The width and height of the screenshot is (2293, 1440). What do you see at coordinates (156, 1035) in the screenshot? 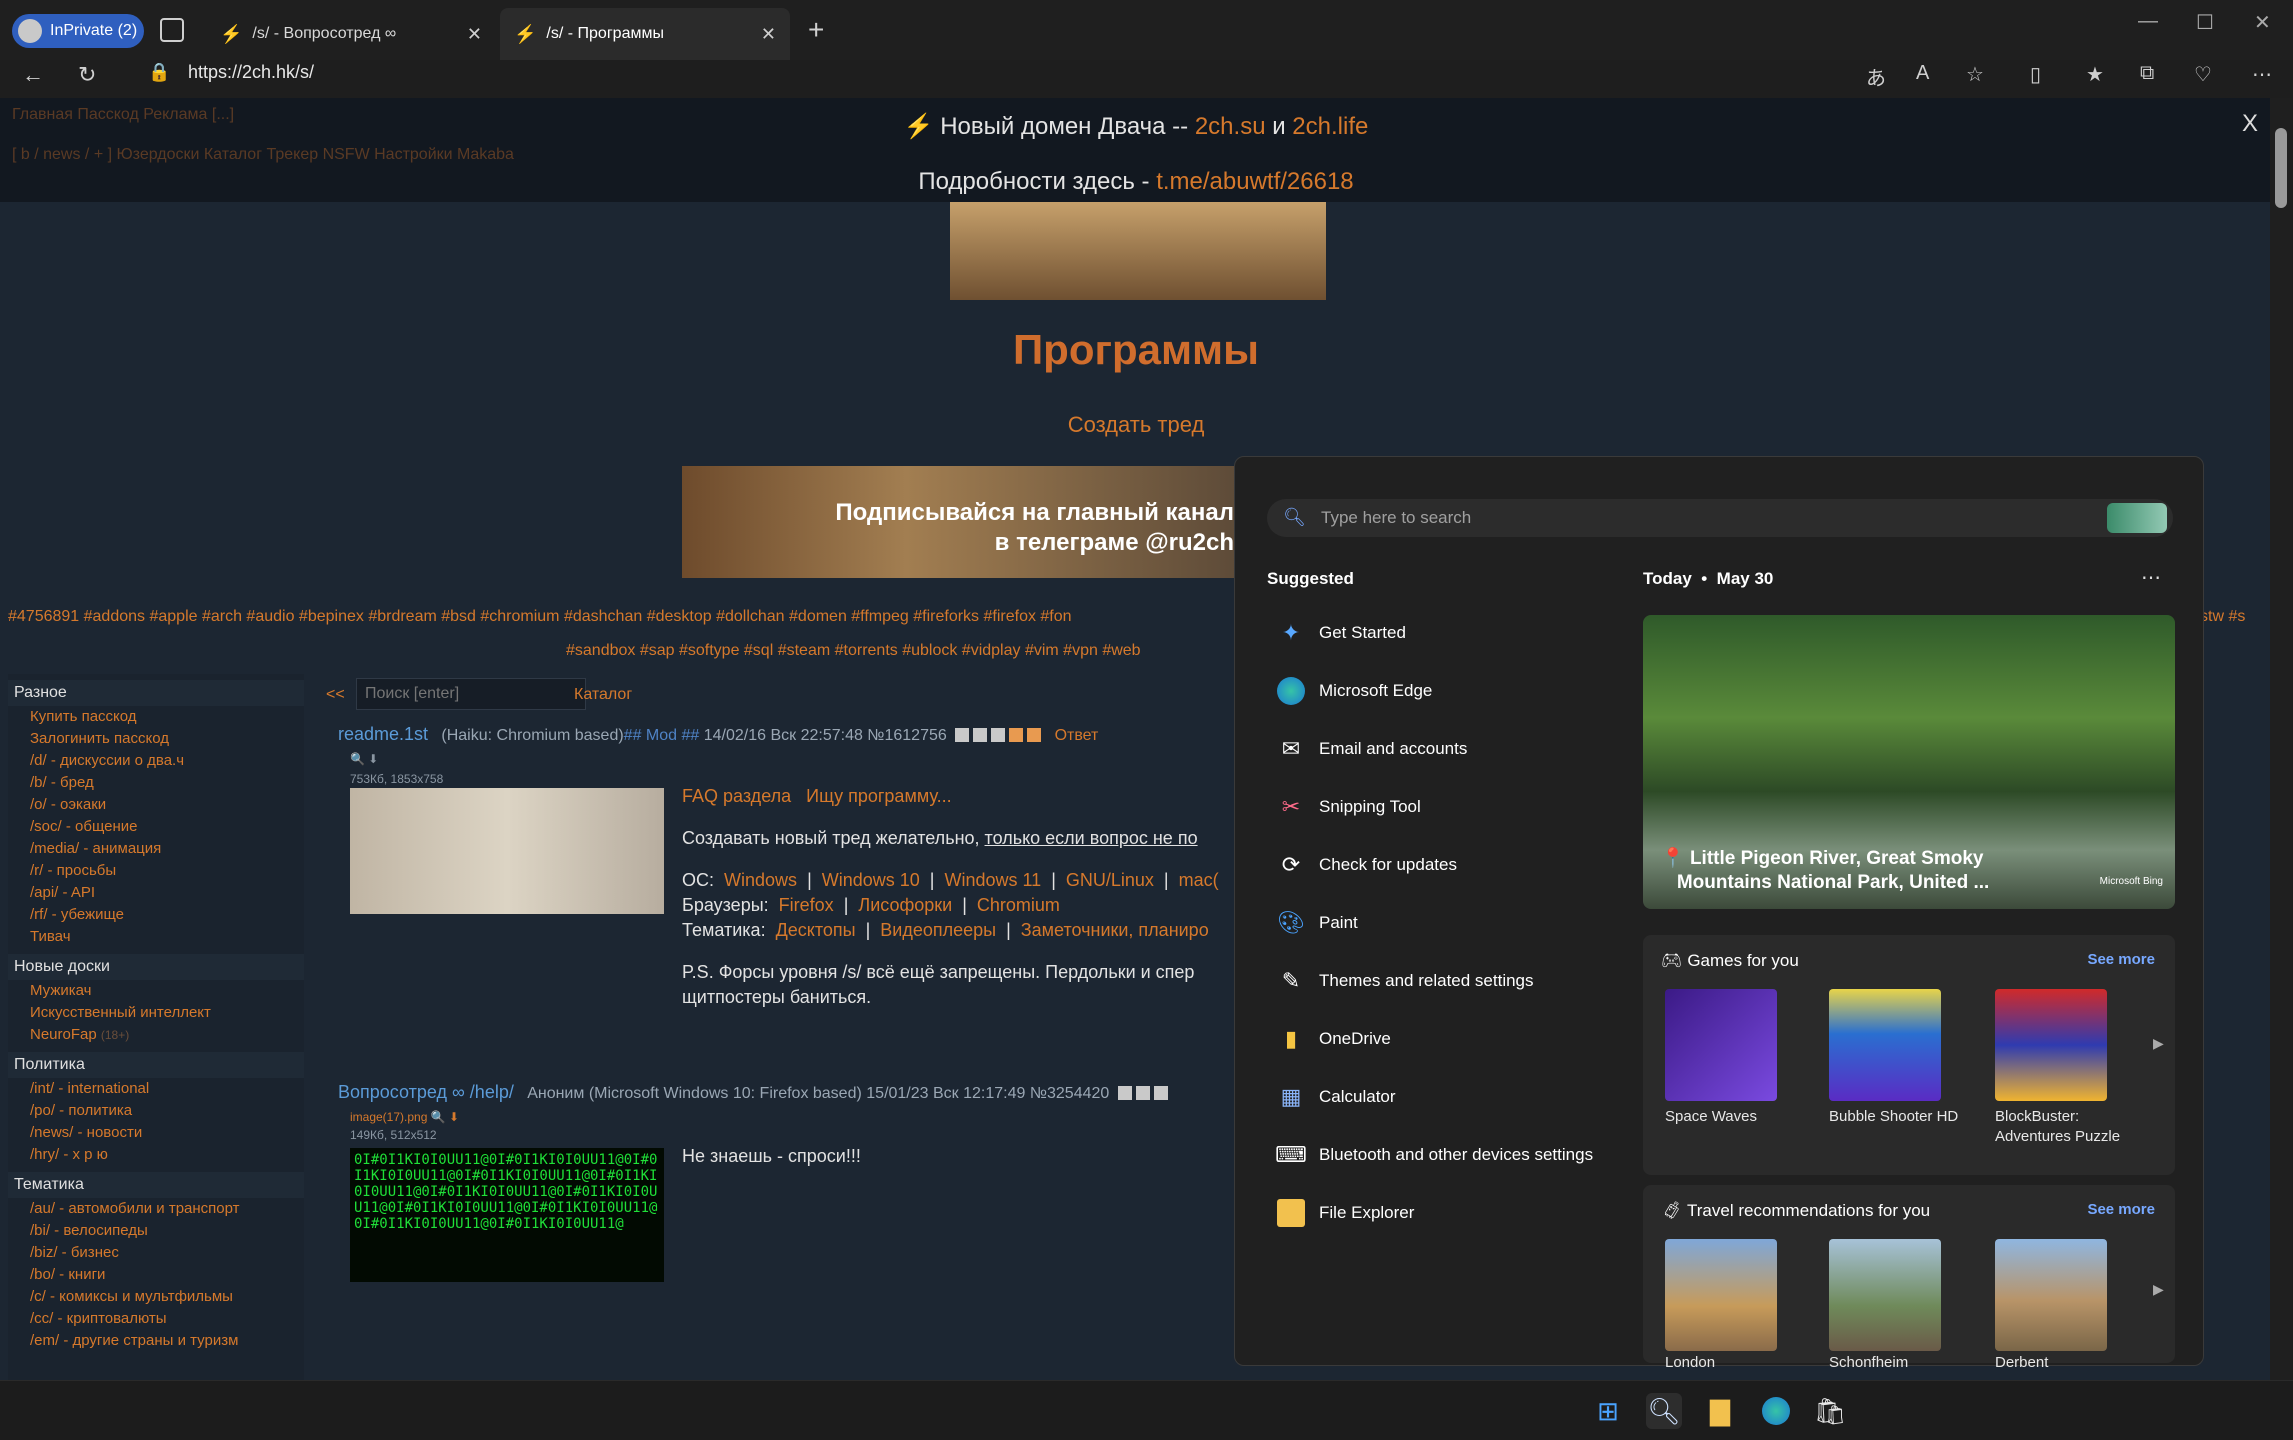
I see `sidebar-link: NeuroFap (18+)` at bounding box center [156, 1035].